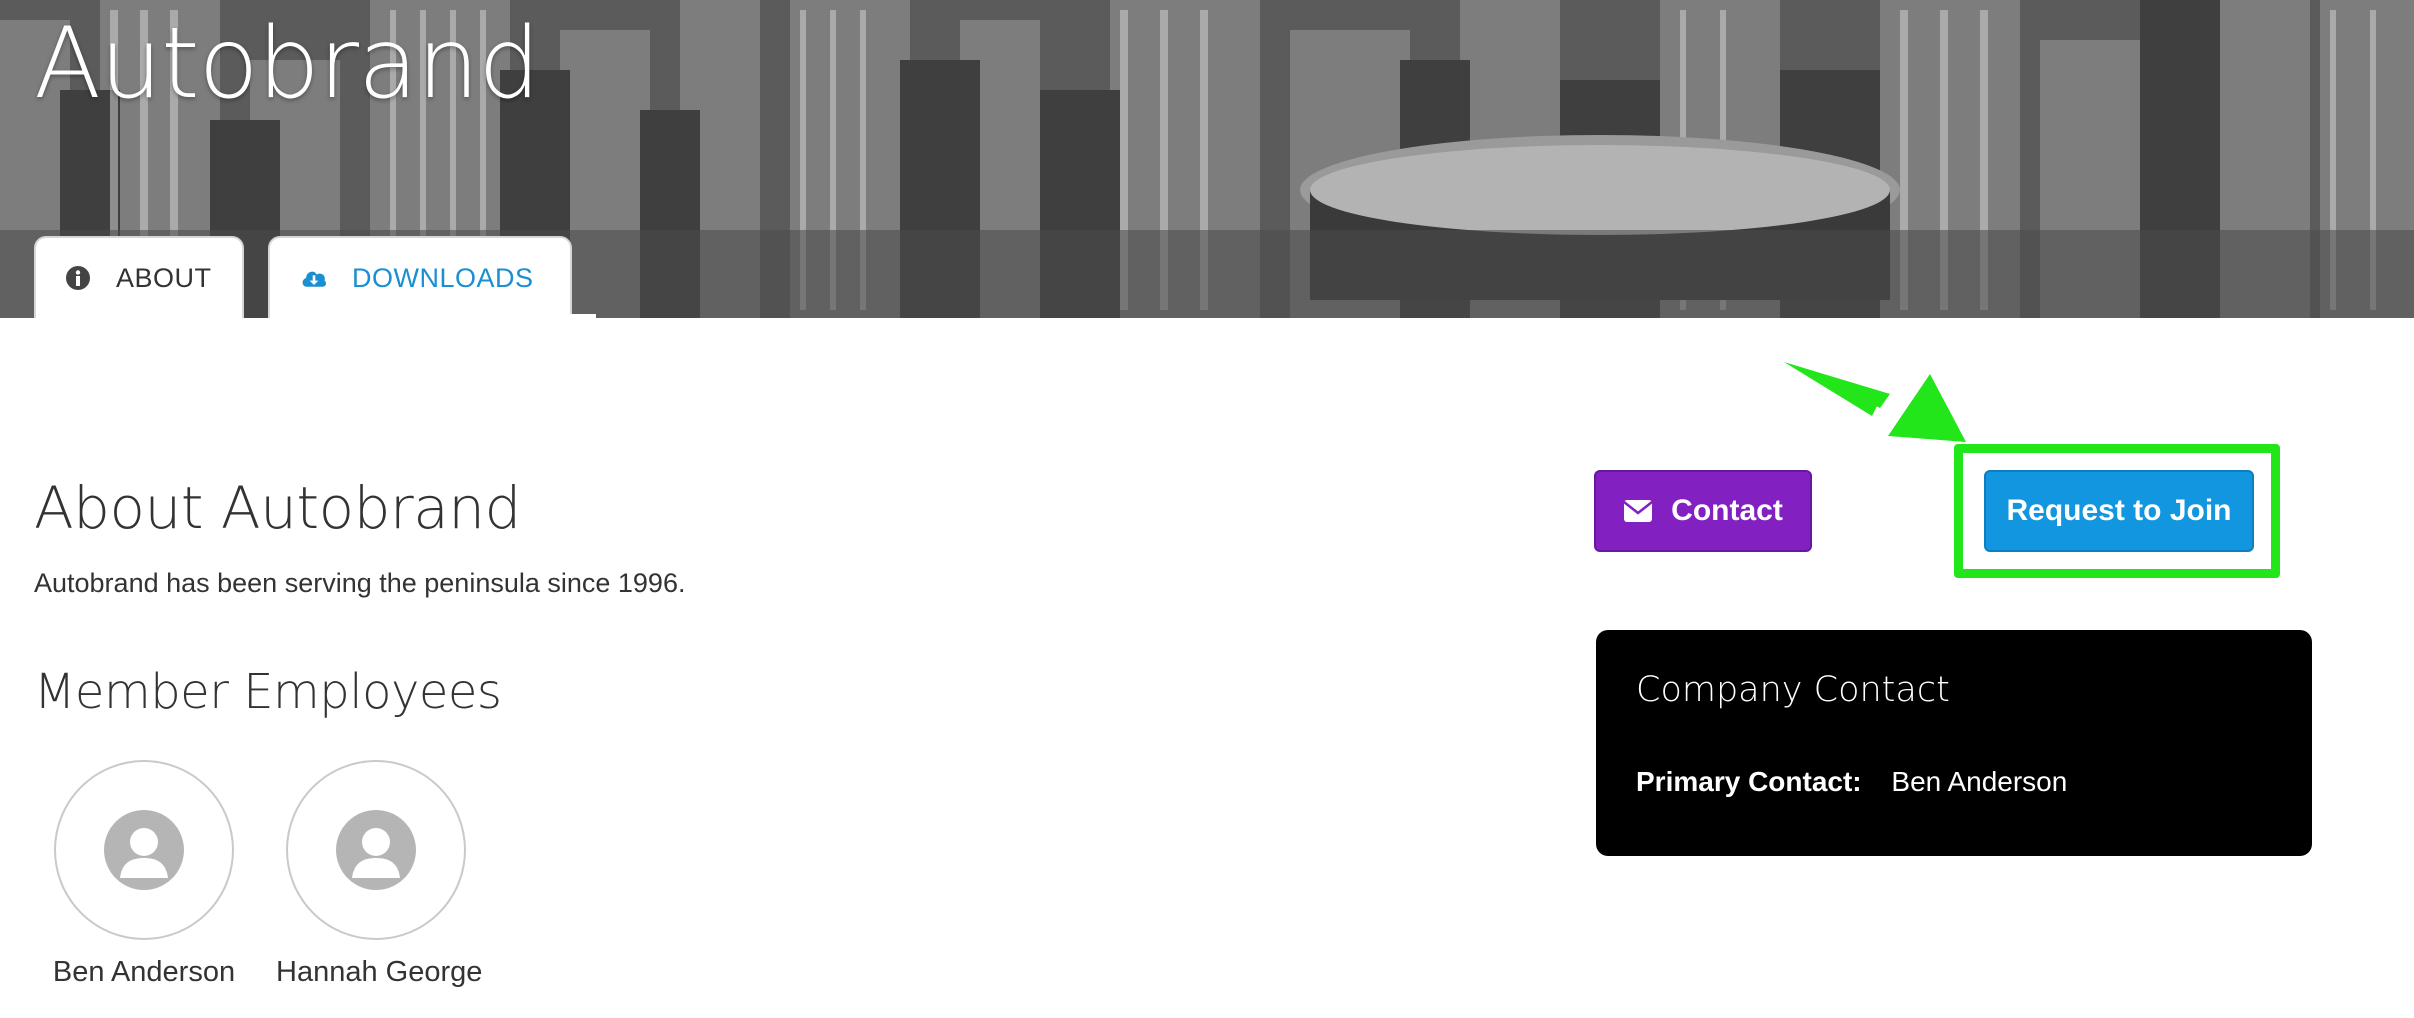  What do you see at coordinates (2119, 511) in the screenshot?
I see `request-to-join-button: Request to Join` at bounding box center [2119, 511].